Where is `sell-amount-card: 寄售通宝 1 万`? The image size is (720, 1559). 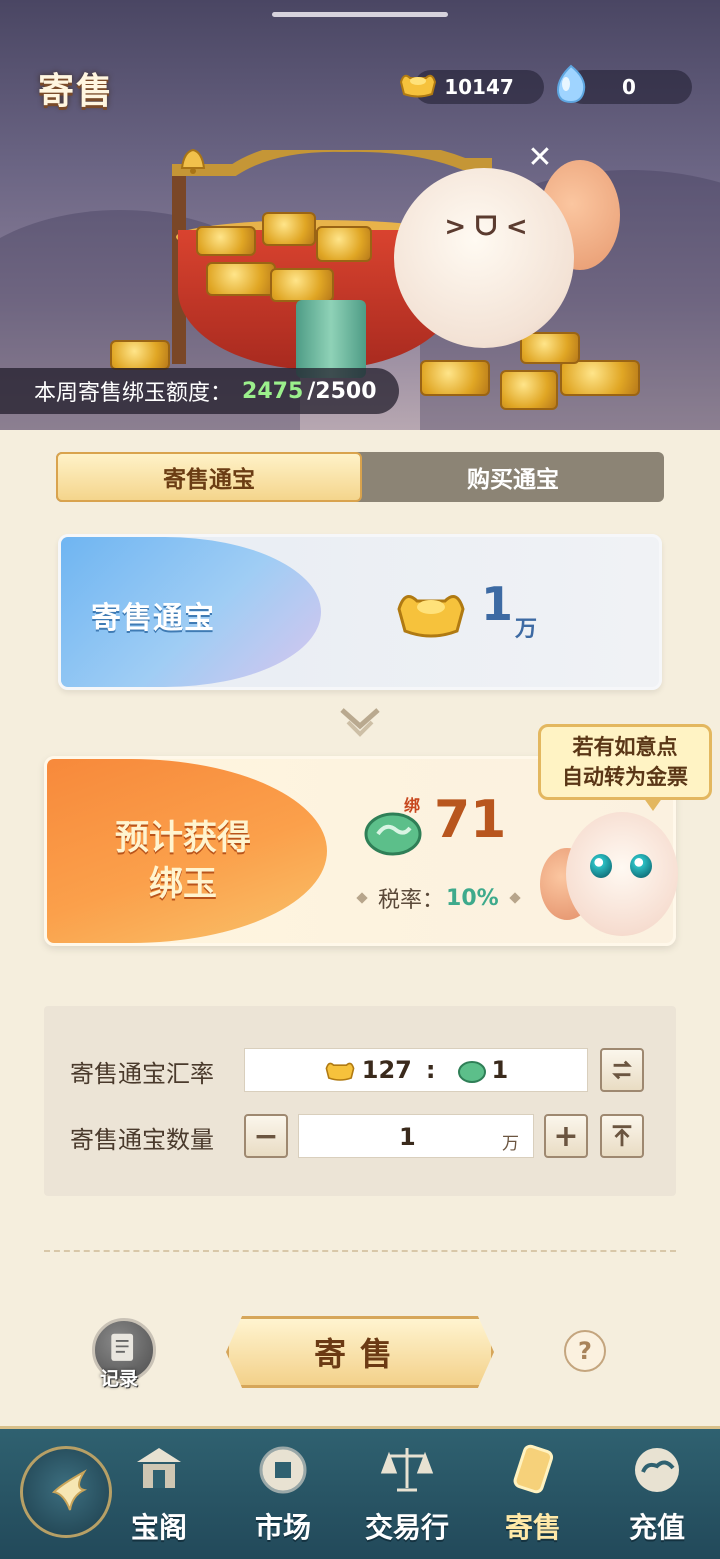
sell-amount-card: 寄售通宝 1 万 is located at coordinates (360, 612).